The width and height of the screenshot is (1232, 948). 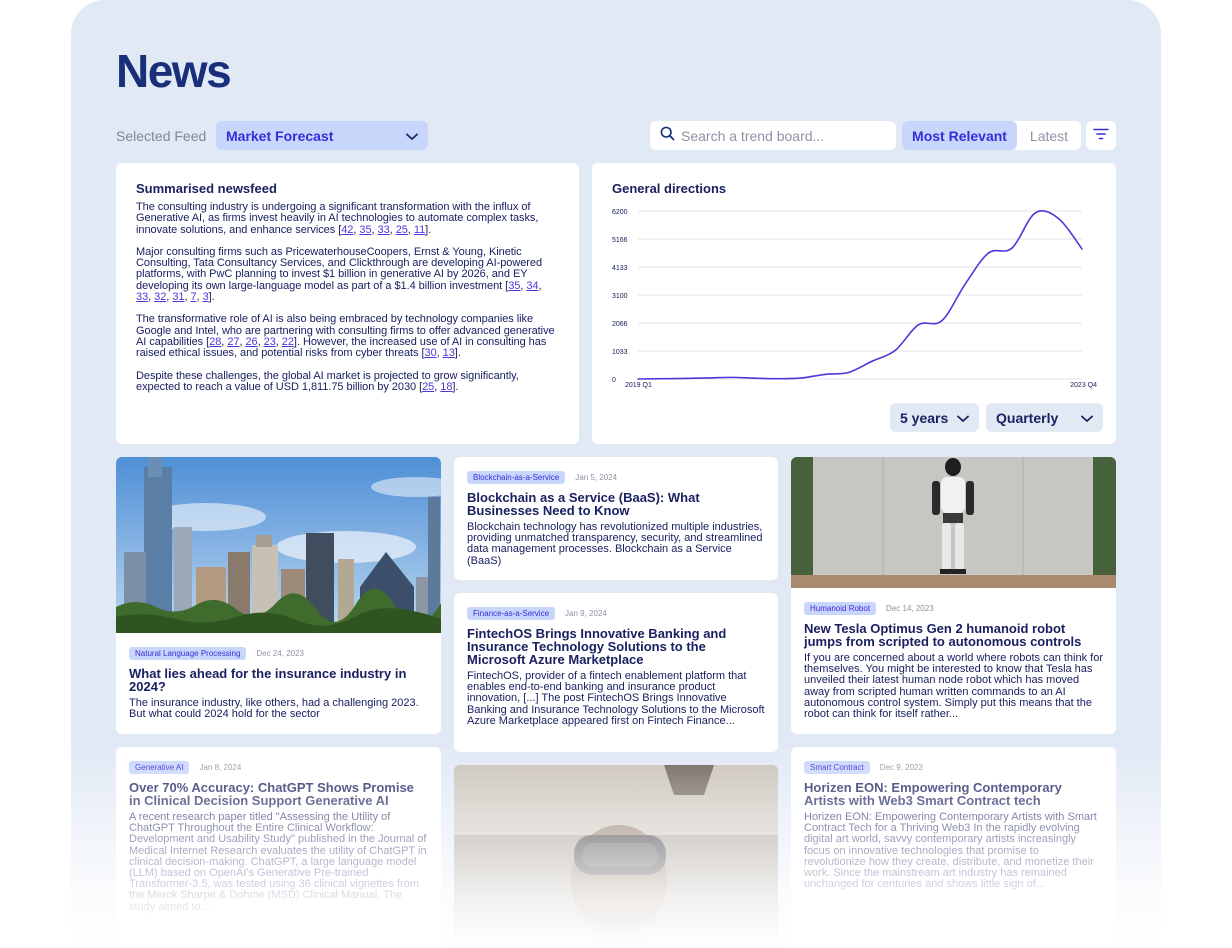 What do you see at coordinates (620, 324) in the screenshot?
I see `y-tick-label: 2066` at bounding box center [620, 324].